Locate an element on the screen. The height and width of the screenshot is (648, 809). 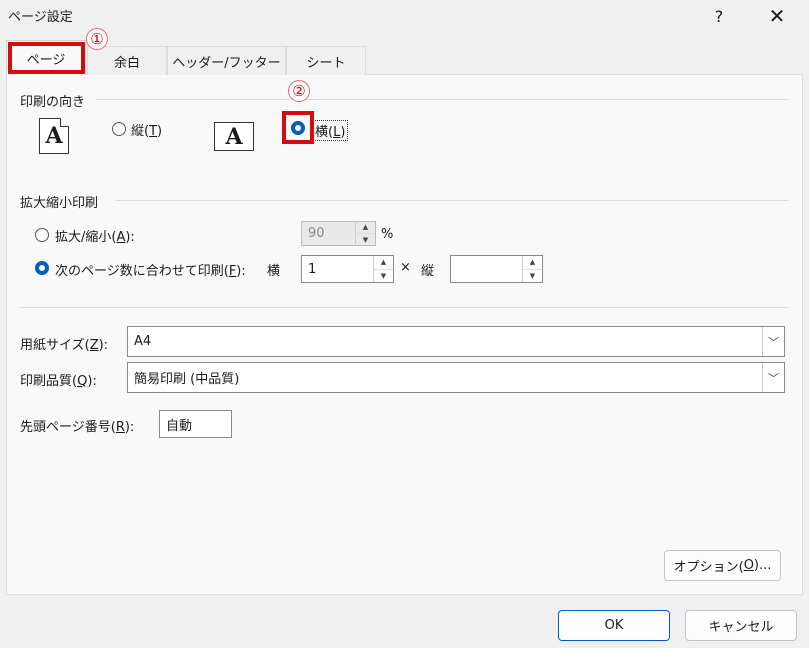
zoom-spinner: ▲ ▼ is located at coordinates (365, 233).